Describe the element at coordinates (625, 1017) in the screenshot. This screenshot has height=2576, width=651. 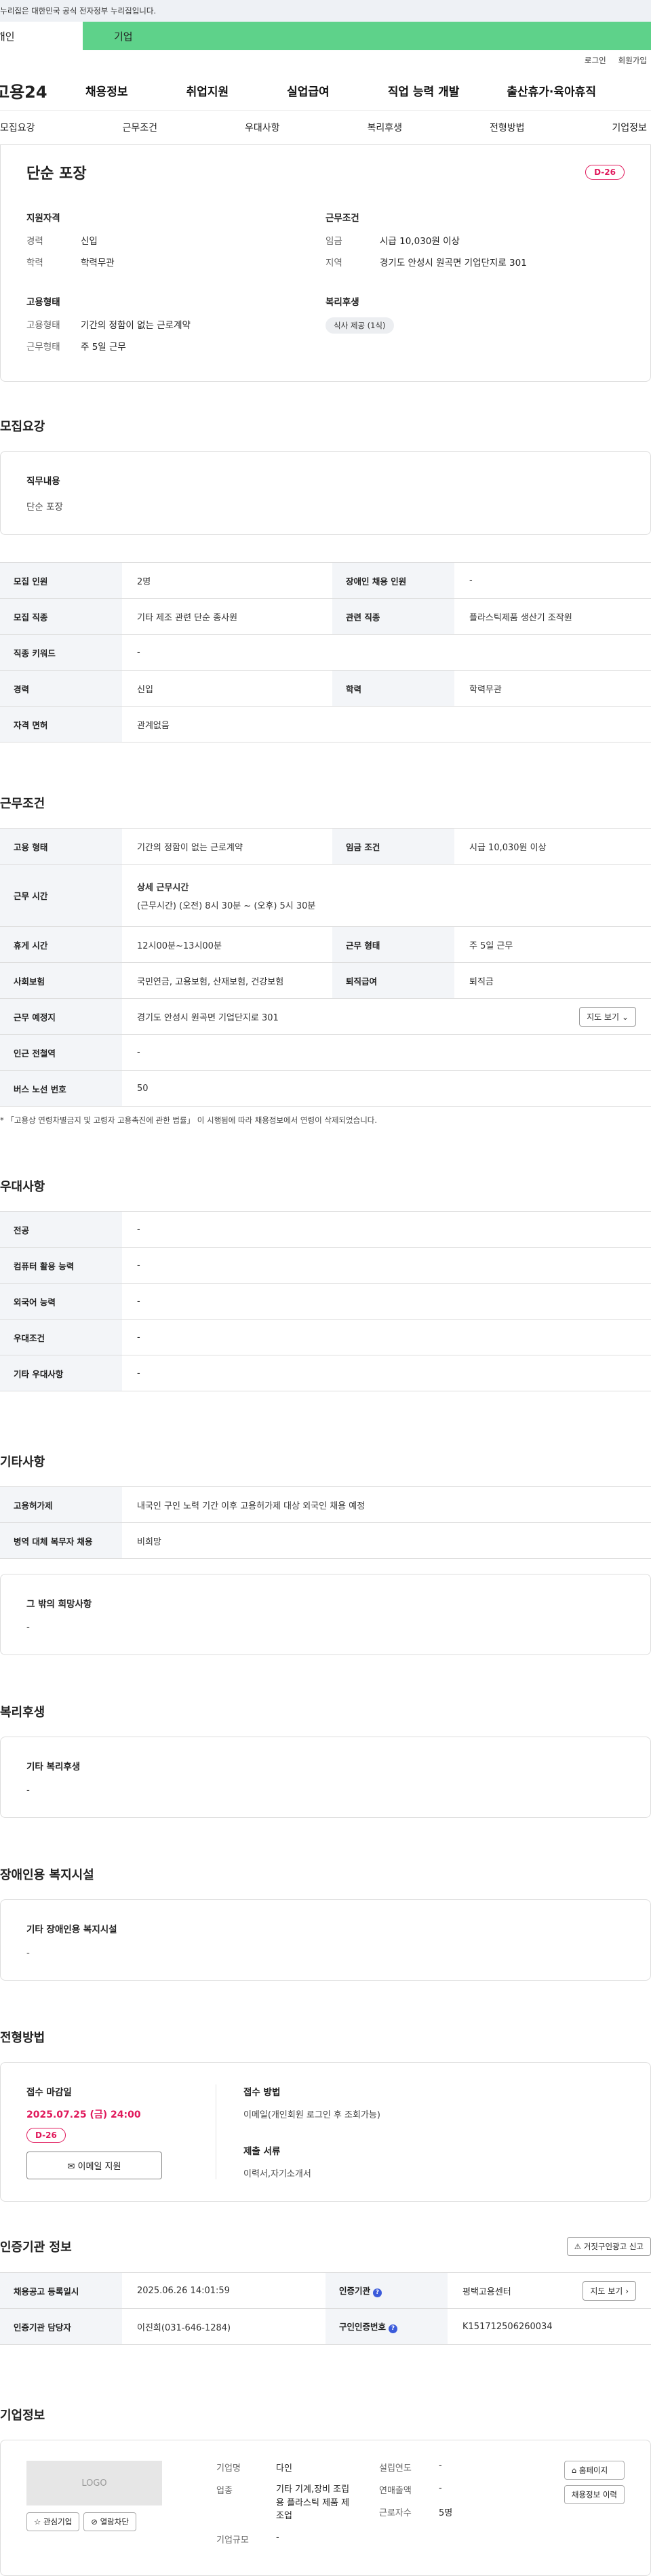
I see `chevron-down-icon: ⌄` at that location.